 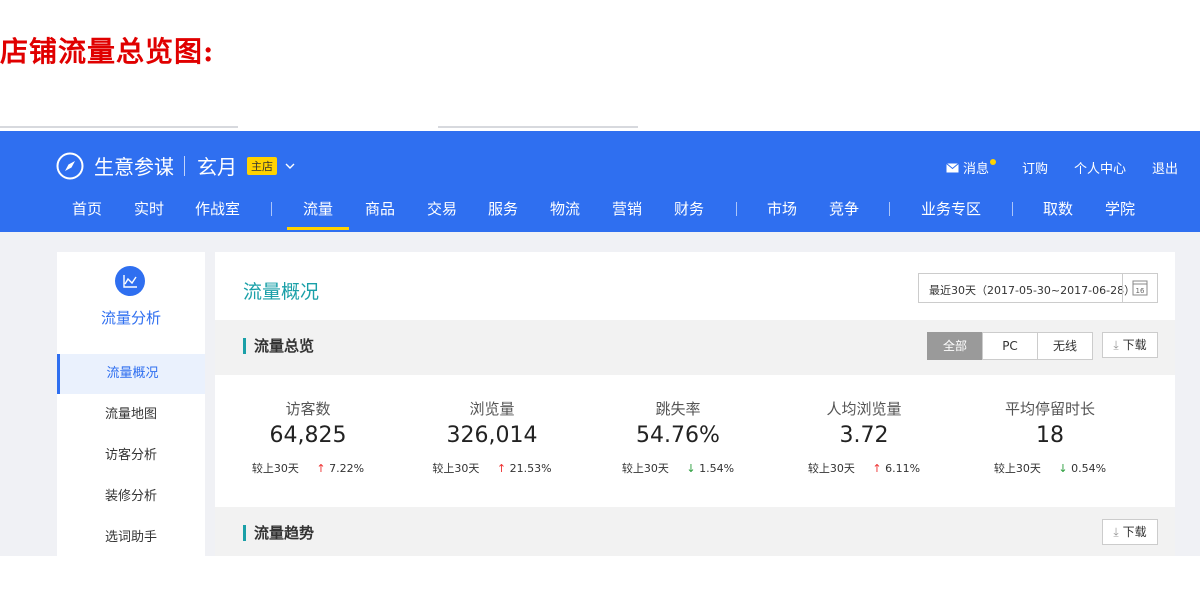 I want to click on compare-change: 0.54%, so click(x=1089, y=468).